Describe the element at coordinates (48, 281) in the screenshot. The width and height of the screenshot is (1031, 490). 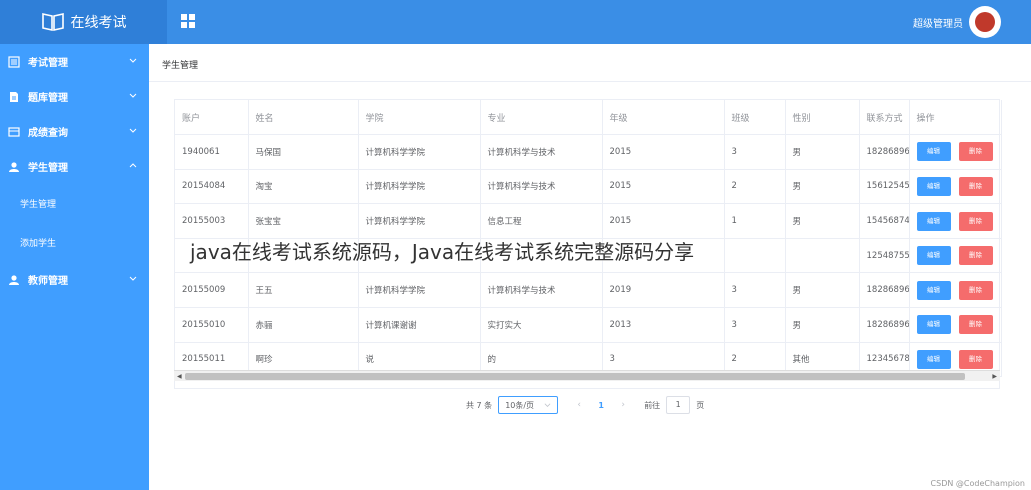
I see `sidebar-item-label: 教师管理` at that location.